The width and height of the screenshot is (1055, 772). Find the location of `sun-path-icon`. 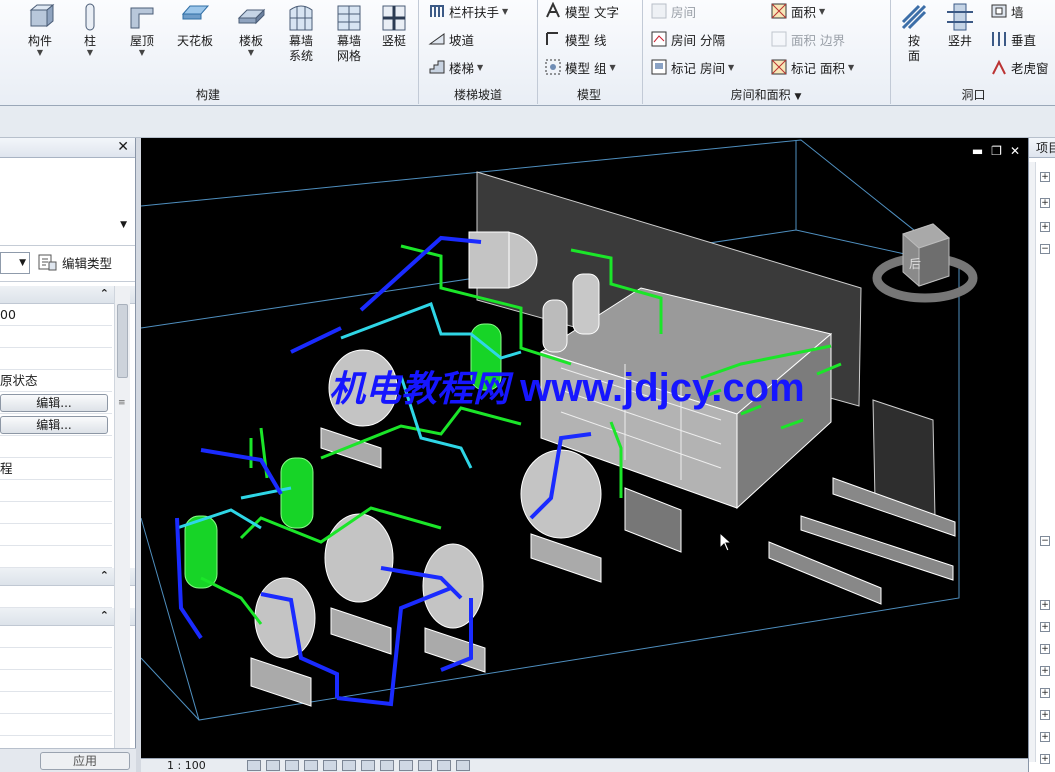

sun-path-icon is located at coordinates (292, 765).